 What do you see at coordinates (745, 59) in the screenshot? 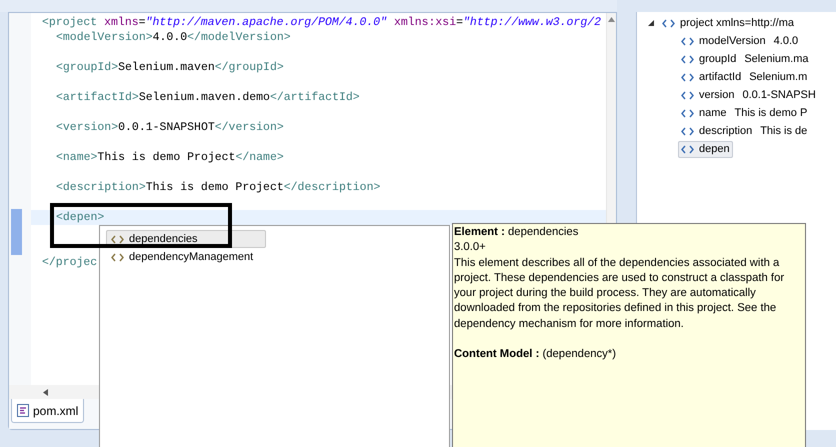
I see `outline-item: groupId Selenium.ma` at bounding box center [745, 59].